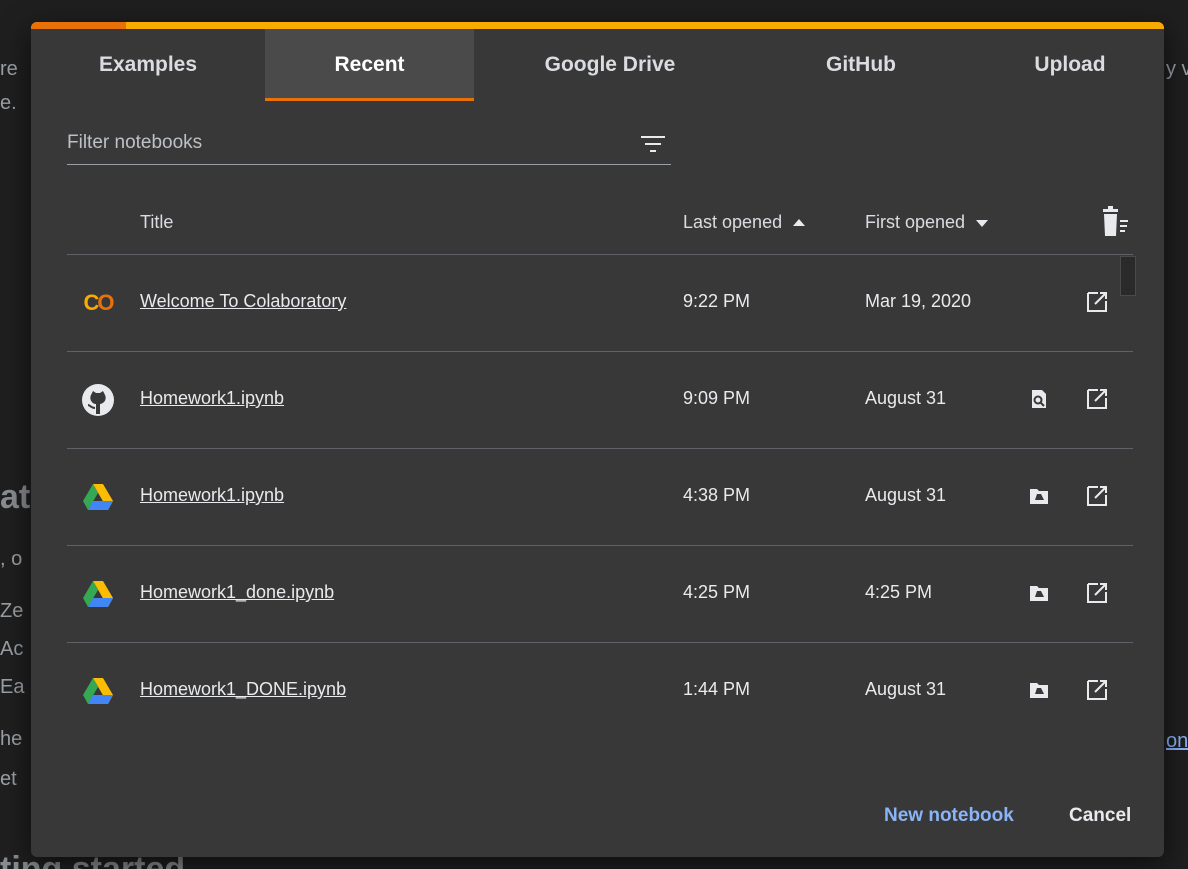 Image resolution: width=1188 pixels, height=869 pixels. I want to click on background-text: he, so click(11, 739).